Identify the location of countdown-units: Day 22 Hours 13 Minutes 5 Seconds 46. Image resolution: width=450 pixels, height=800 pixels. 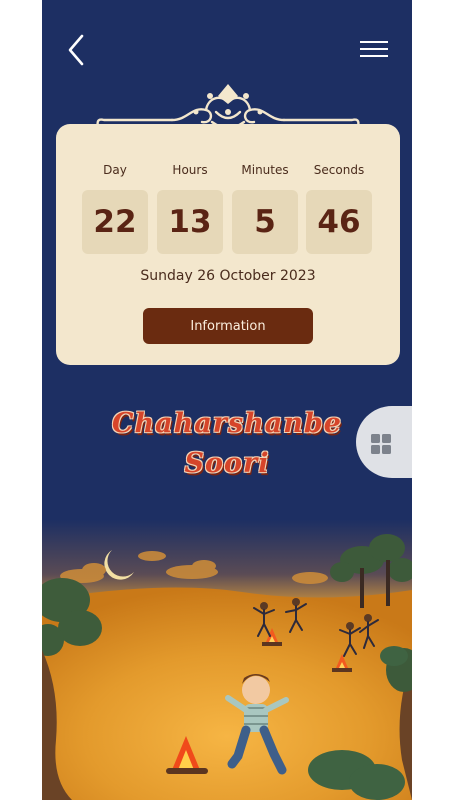
(228, 208).